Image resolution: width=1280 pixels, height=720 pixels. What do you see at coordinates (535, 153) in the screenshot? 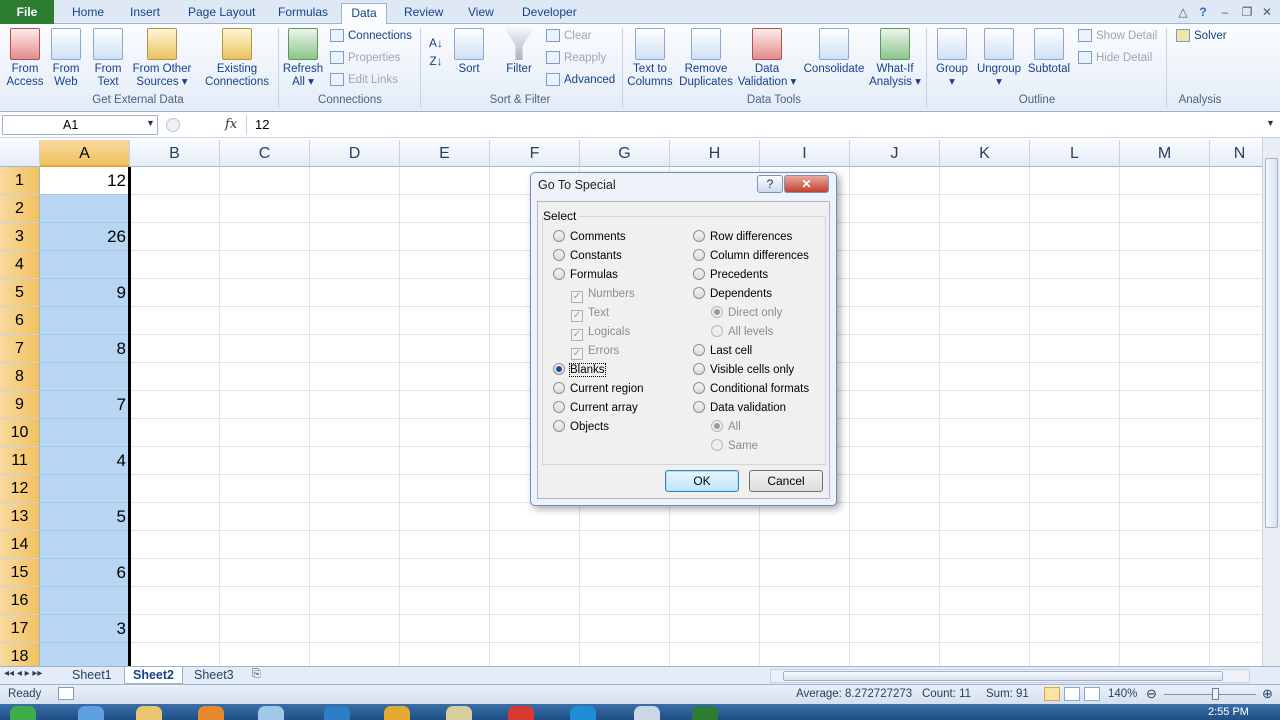
I see `column-header-f: F` at bounding box center [535, 153].